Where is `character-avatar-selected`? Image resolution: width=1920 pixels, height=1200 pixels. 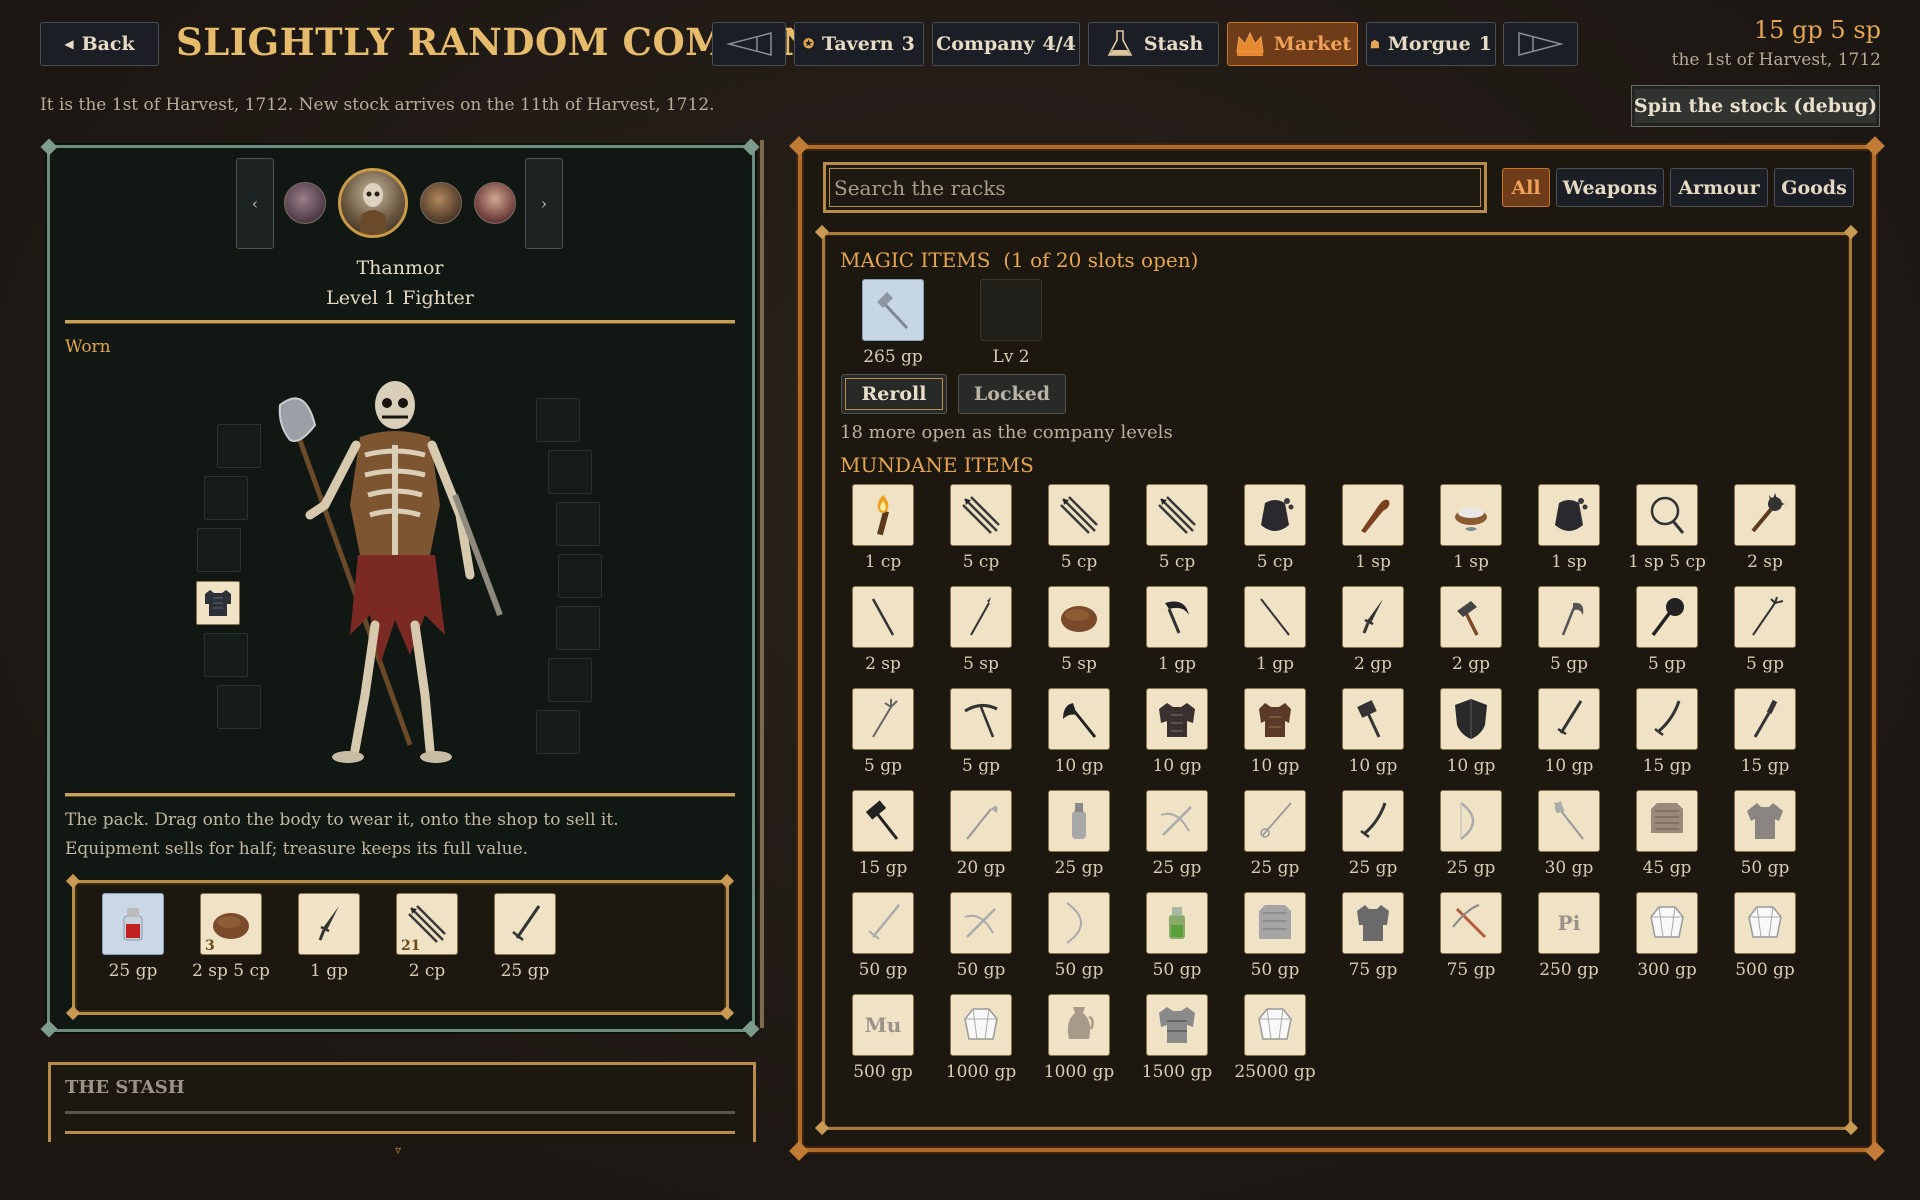 character-avatar-selected is located at coordinates (373, 203).